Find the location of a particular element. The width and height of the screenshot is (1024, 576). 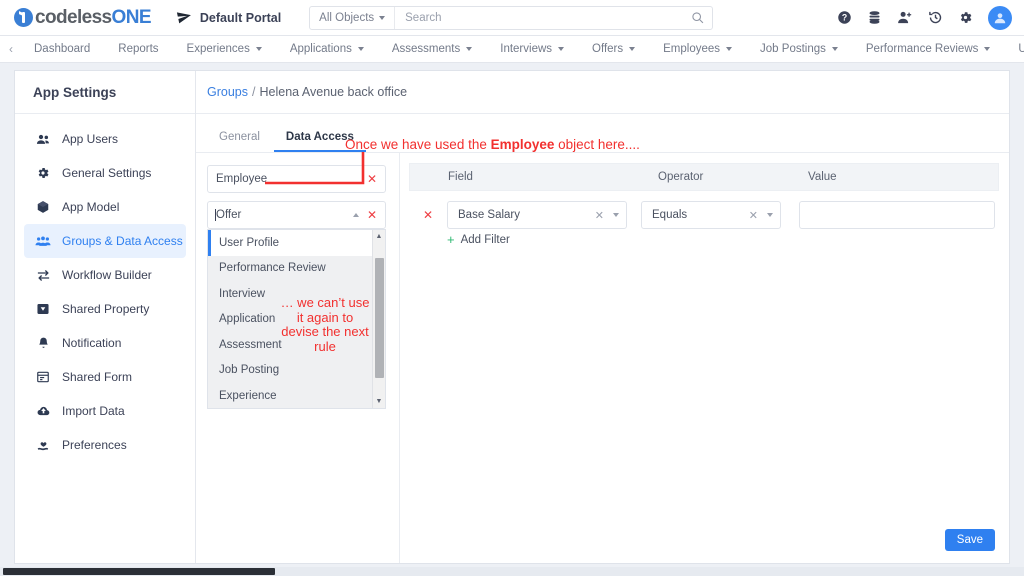

object-filter-label: All Objects is located at coordinates (347, 17).